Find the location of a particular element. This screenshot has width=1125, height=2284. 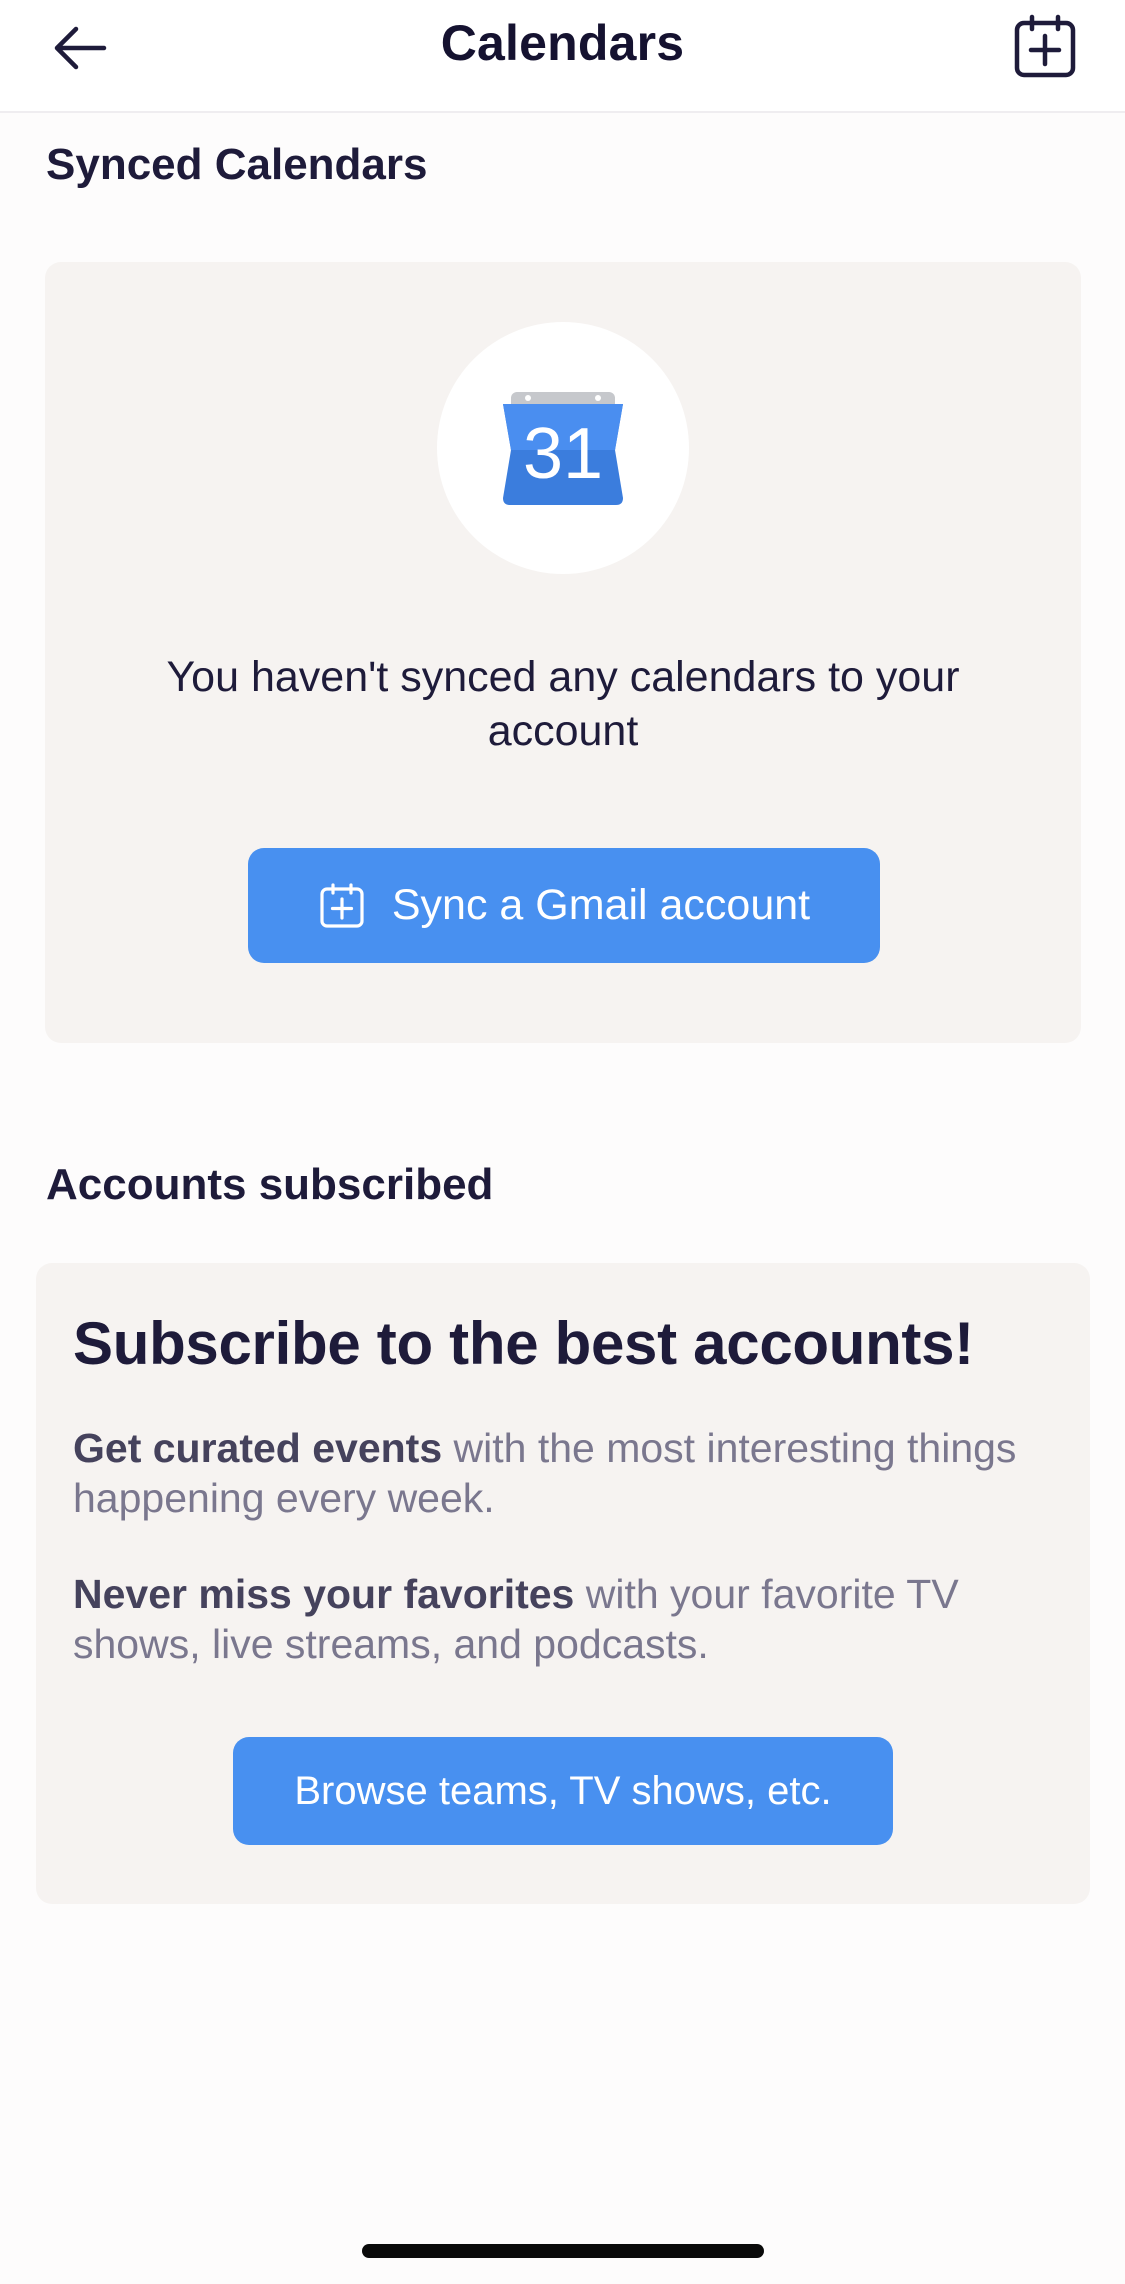

google-calendar-logo: 31 is located at coordinates (563, 448).